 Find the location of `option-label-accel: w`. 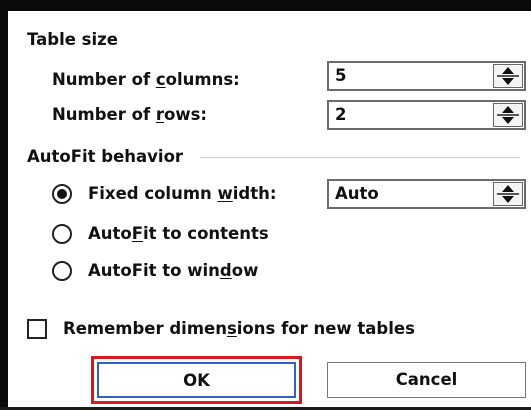

option-label-accel: w is located at coordinates (225, 193).